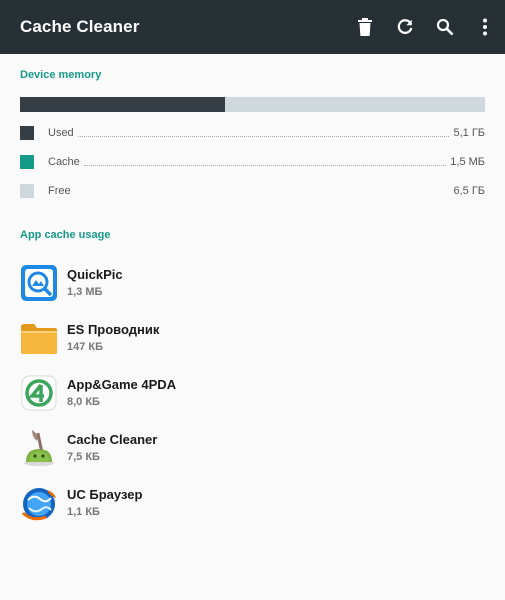 This screenshot has height=600, width=505. I want to click on refresh-icon, so click(405, 26).